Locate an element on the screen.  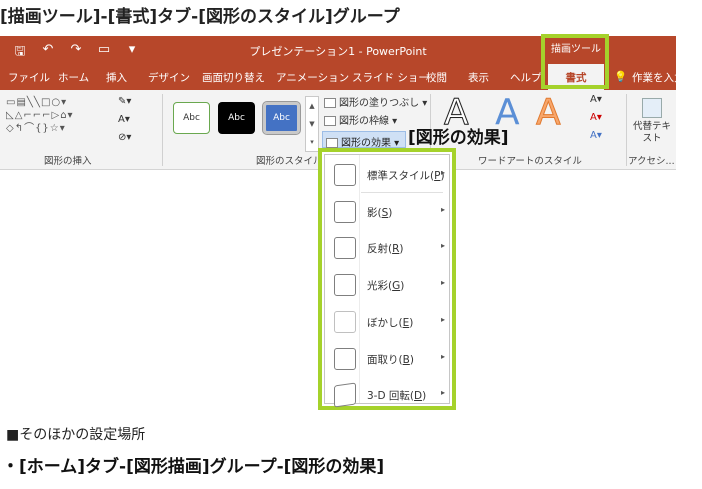
tab-design: デザイン is located at coordinates (169, 77).